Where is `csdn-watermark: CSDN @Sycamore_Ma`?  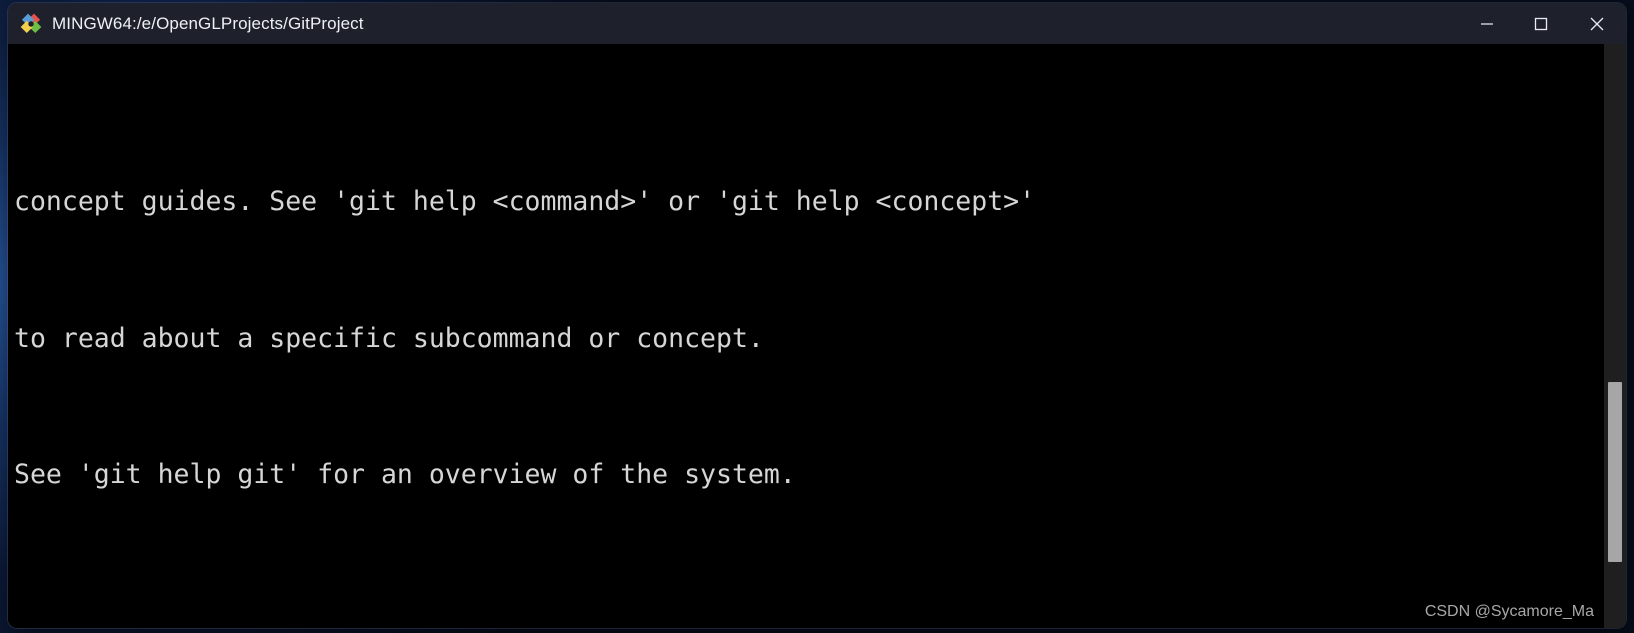
csdn-watermark: CSDN @Sycamore_Ma is located at coordinates (1509, 611).